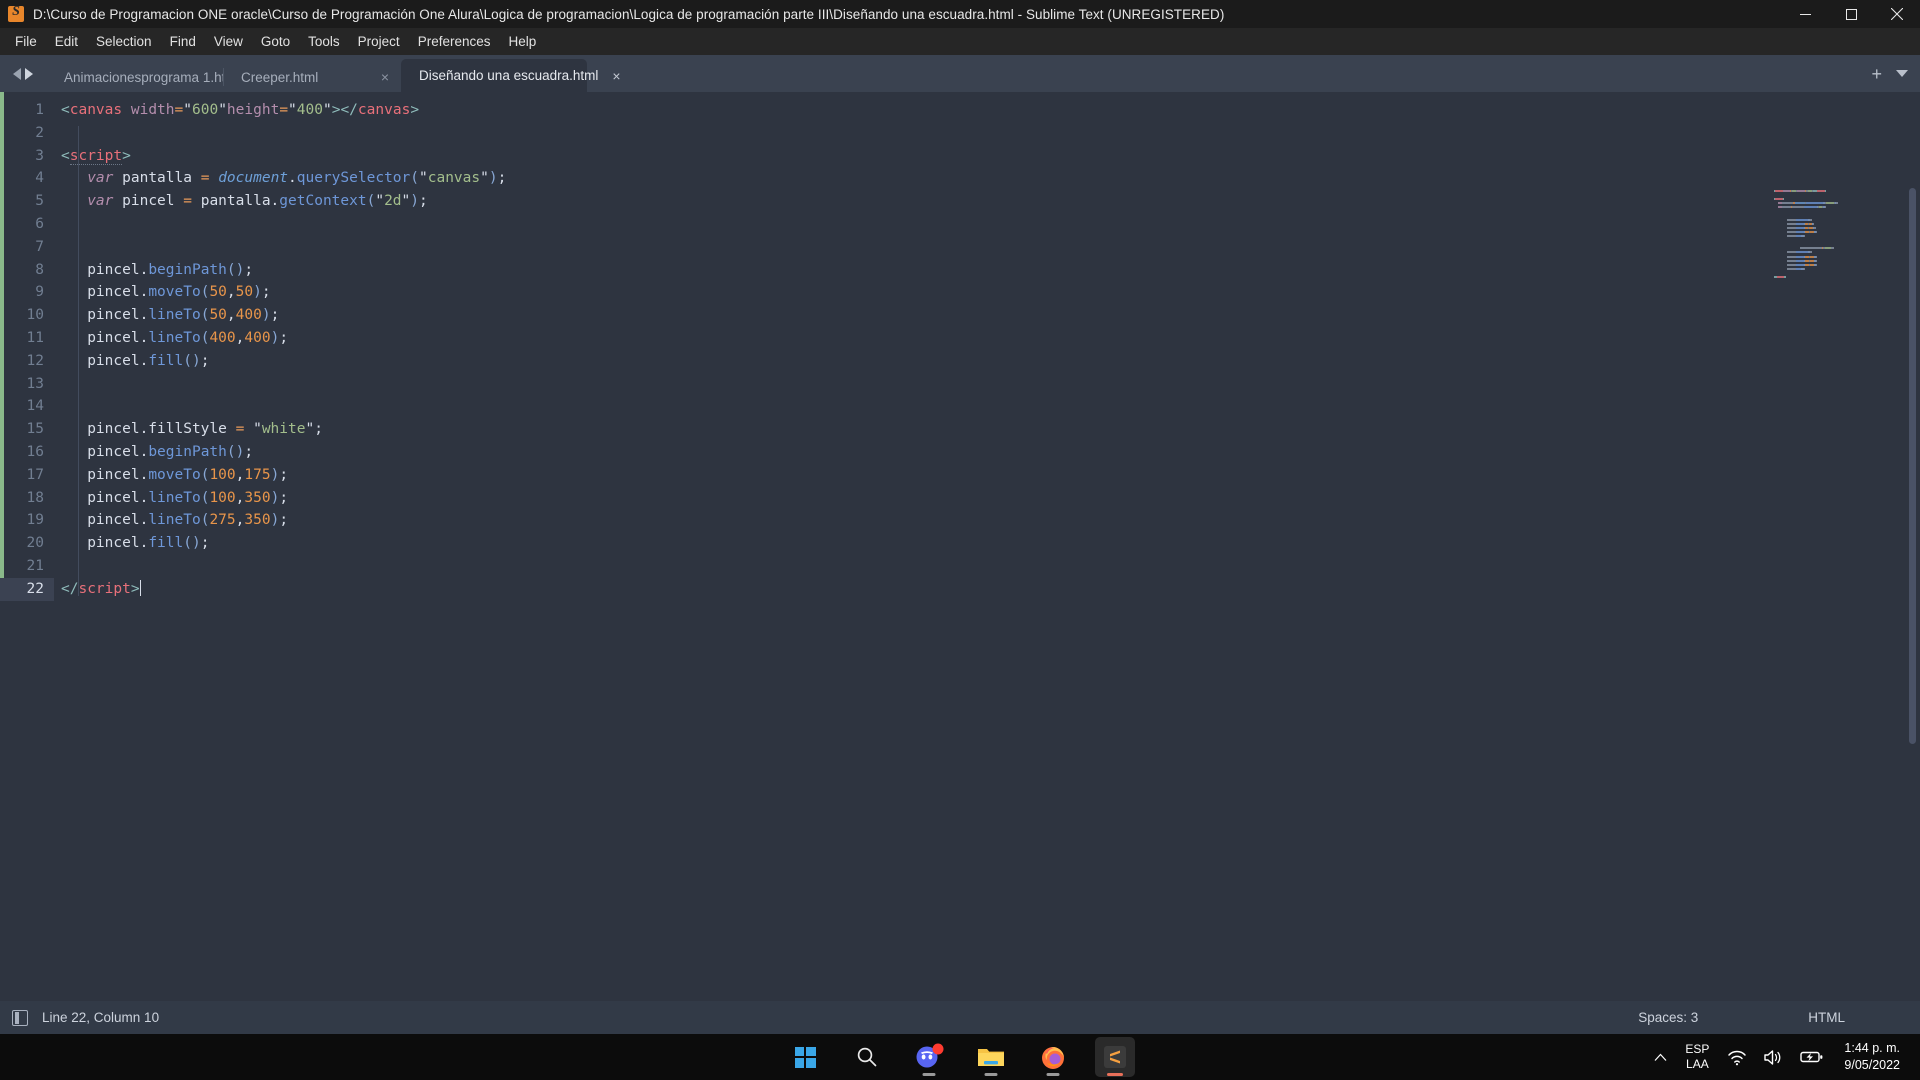  What do you see at coordinates (960, 520) in the screenshot?
I see `code-line: 19 pincel.lineTo(275,350);` at bounding box center [960, 520].